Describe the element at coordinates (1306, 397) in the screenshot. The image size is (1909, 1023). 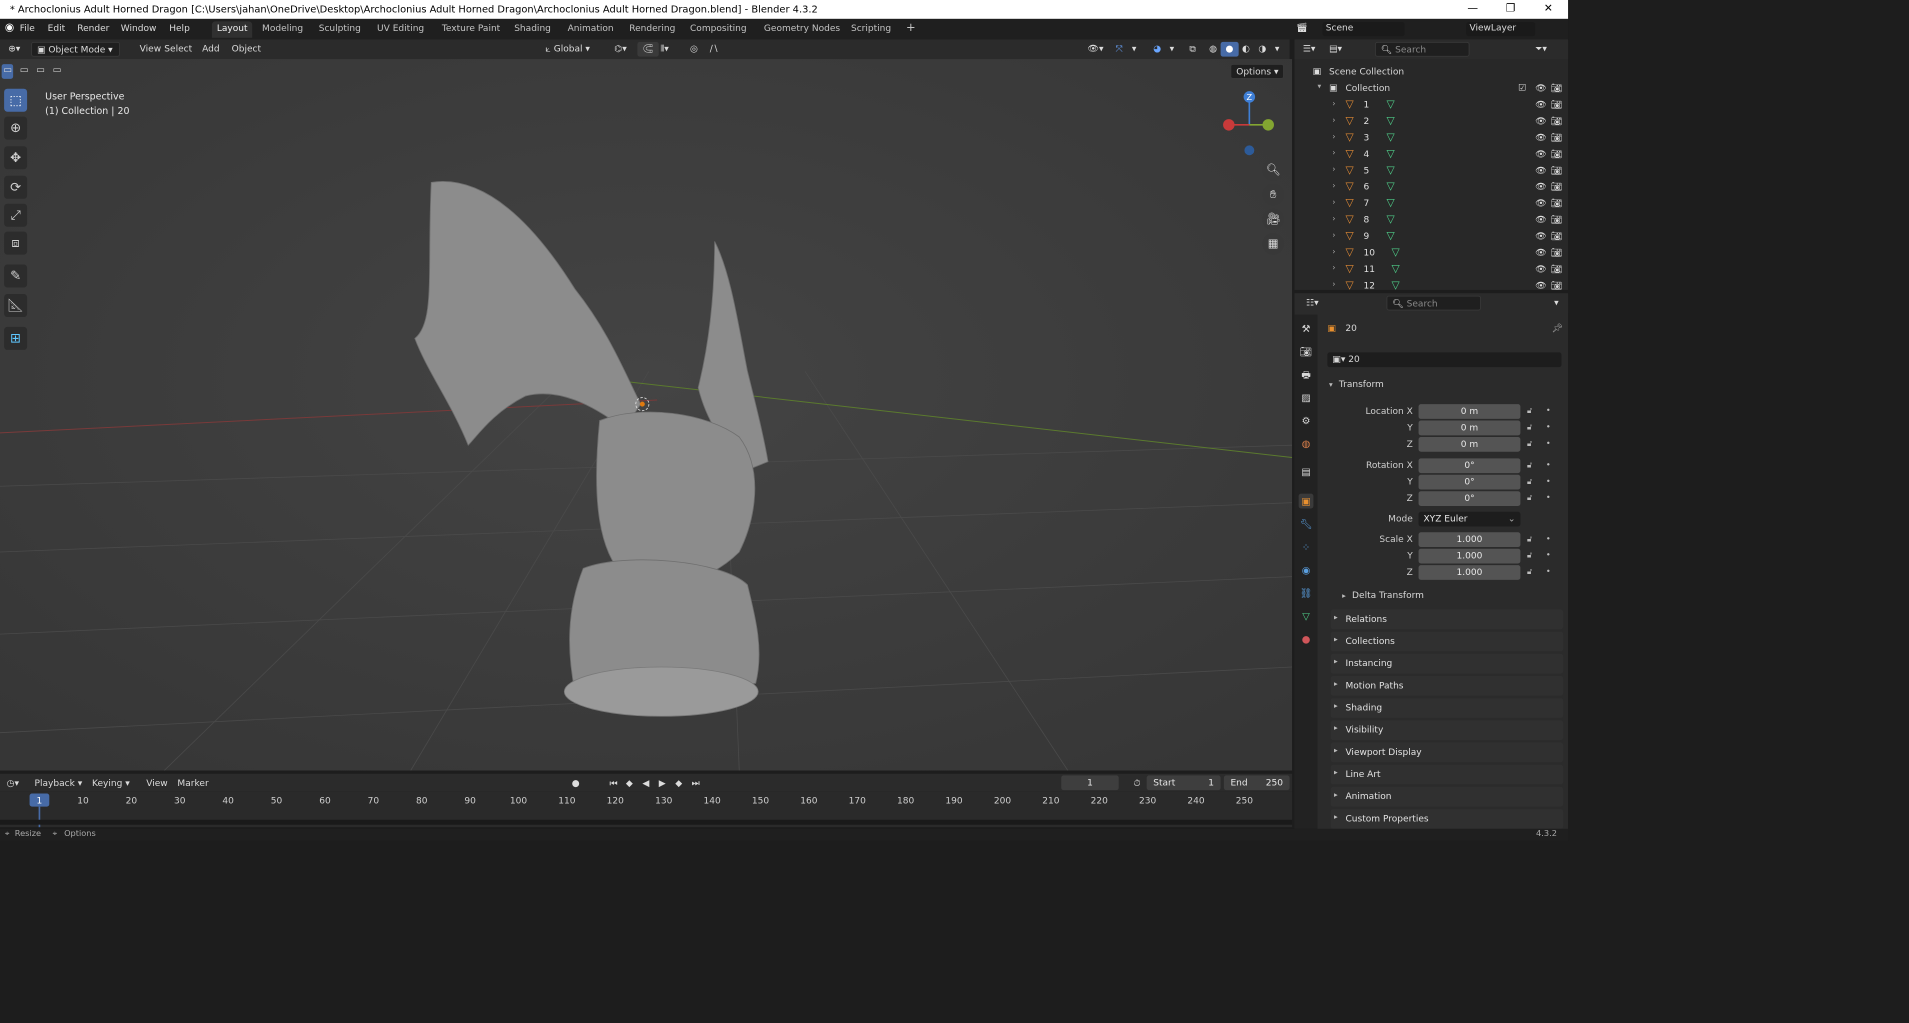
I see `view-layer-tab-icon: ▨` at that location.